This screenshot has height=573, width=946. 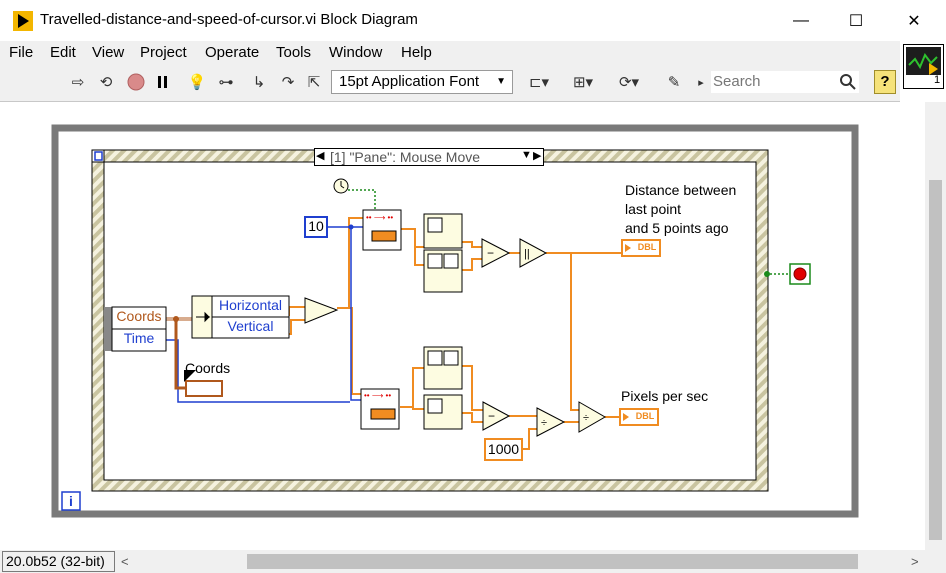 I want to click on speed-indicator-type: DBL, so click(x=645, y=416).